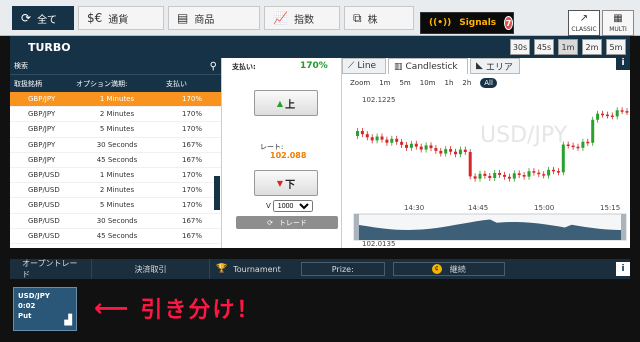 The image size is (640, 342). What do you see at coordinates (544, 208) in the screenshot?
I see `x-tick-1500: 15:00` at bounding box center [544, 208].